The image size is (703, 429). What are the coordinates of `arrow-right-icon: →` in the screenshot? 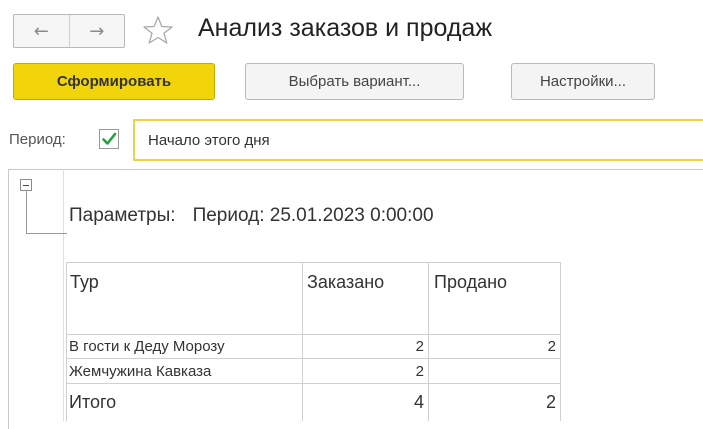 It's located at (97, 31).